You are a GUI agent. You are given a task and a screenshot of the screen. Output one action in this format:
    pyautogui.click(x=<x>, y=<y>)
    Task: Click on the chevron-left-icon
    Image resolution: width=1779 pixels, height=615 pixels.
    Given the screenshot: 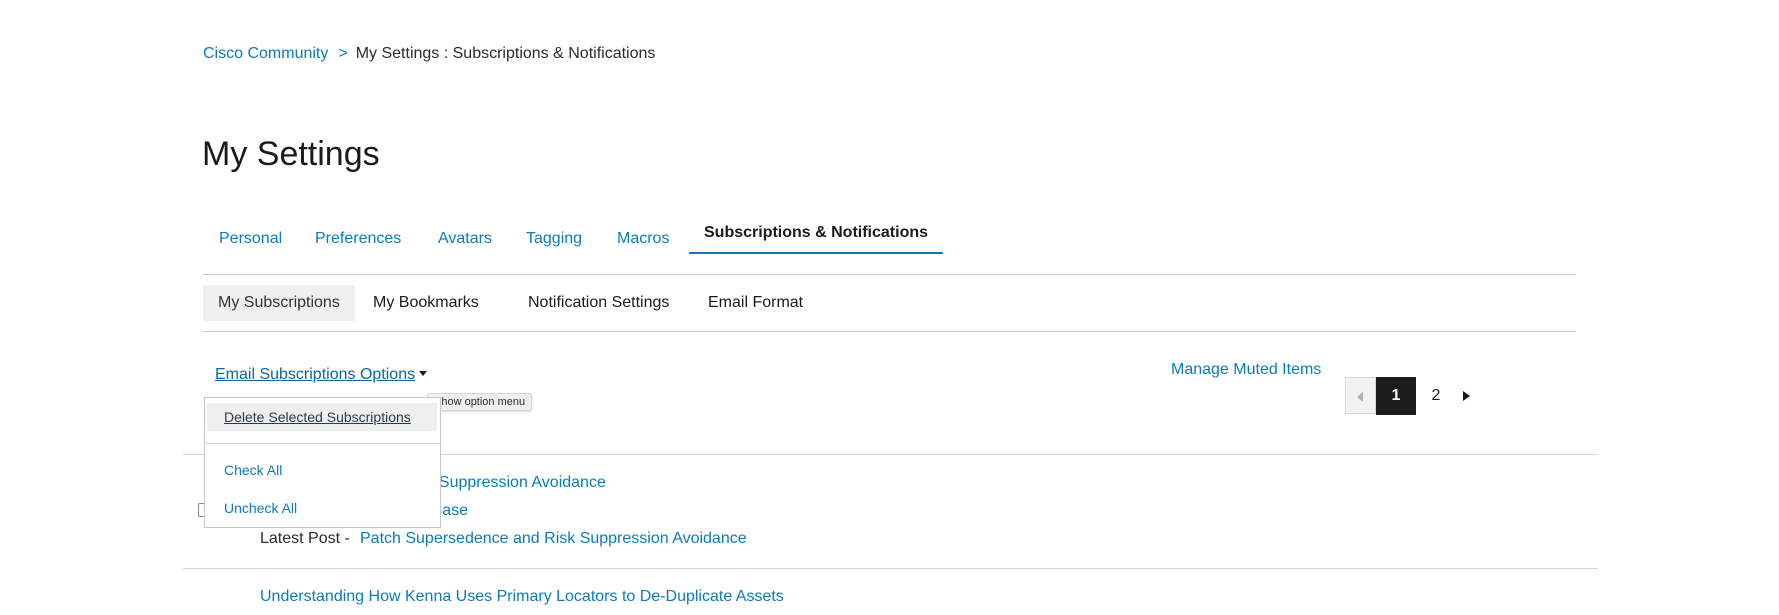 What is the action you would take?
    pyautogui.click(x=1360, y=397)
    